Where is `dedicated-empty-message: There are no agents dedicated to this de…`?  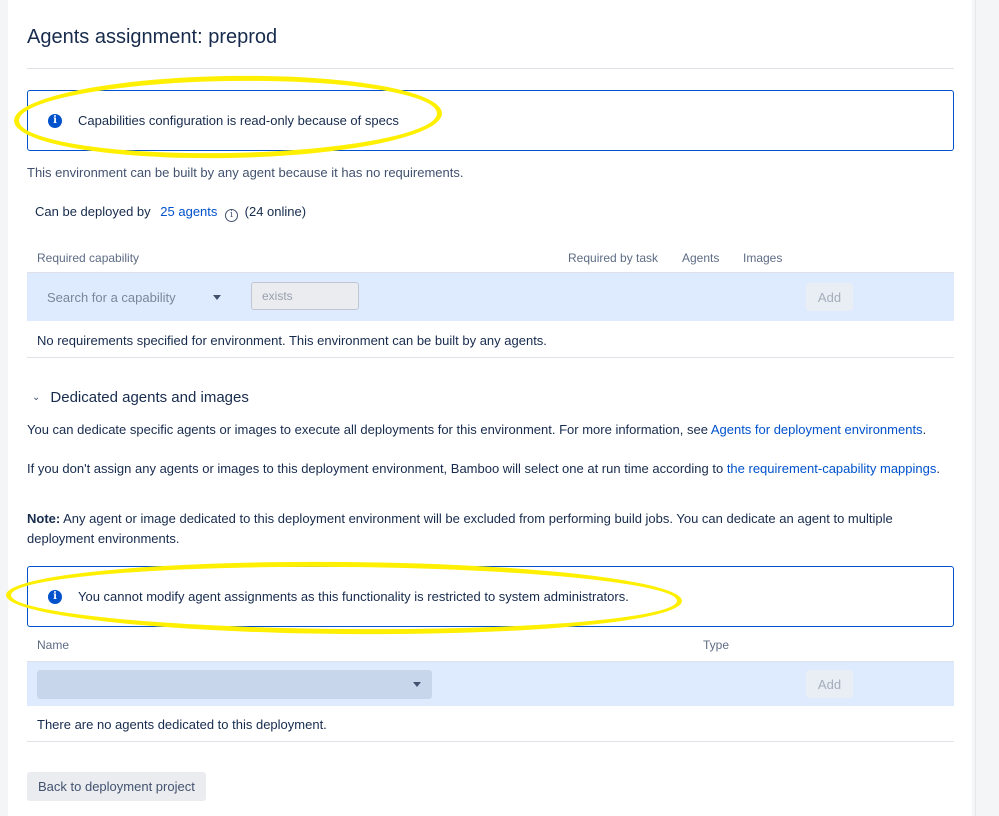
dedicated-empty-message: There are no agents dedicated to this de… is located at coordinates (182, 724).